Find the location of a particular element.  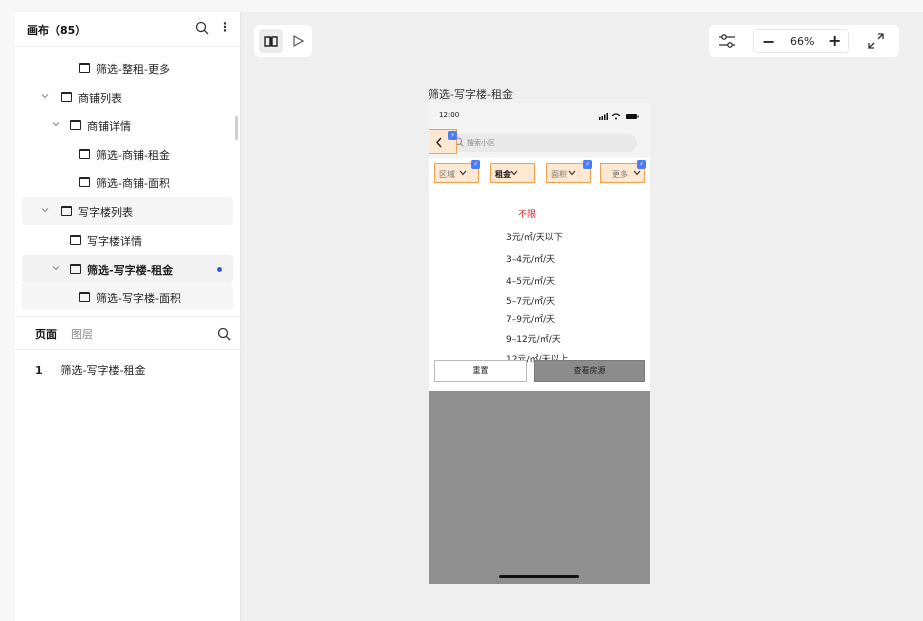

search-placeholder: 搜索小区 is located at coordinates (481, 143).